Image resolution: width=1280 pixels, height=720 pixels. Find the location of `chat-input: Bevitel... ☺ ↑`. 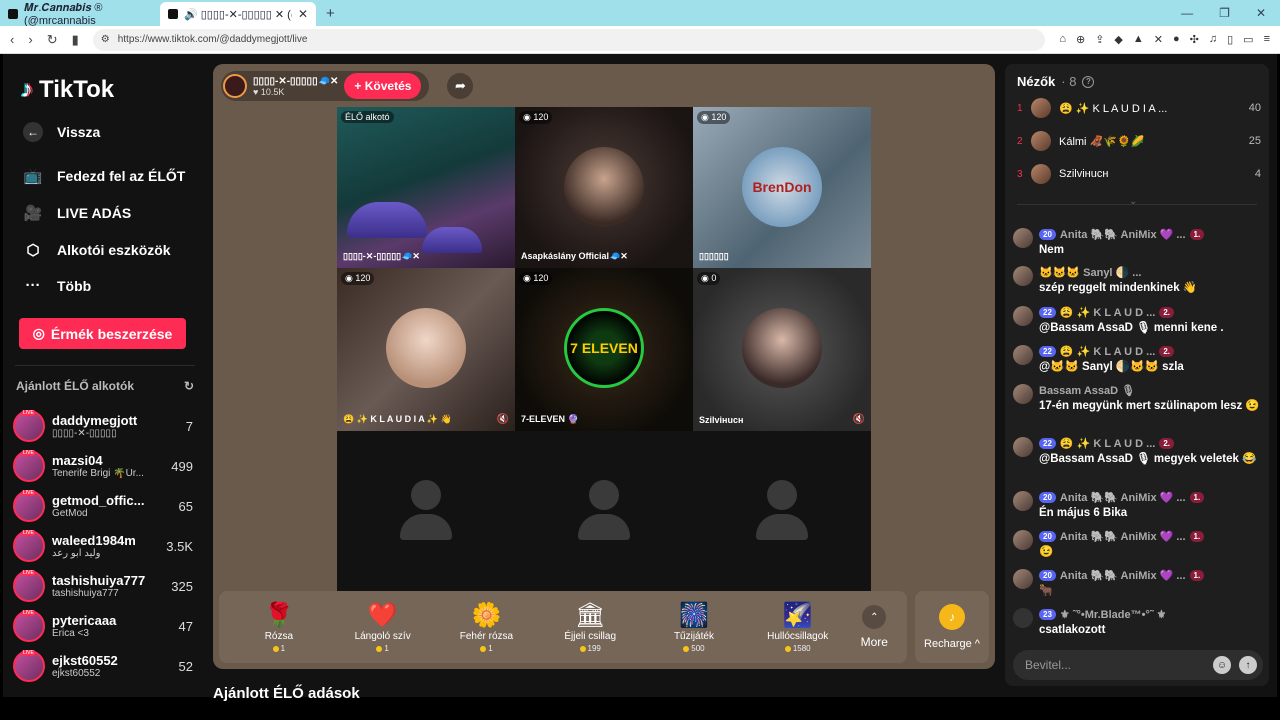

chat-input: Bevitel... ☺ ↑ is located at coordinates (1138, 665).